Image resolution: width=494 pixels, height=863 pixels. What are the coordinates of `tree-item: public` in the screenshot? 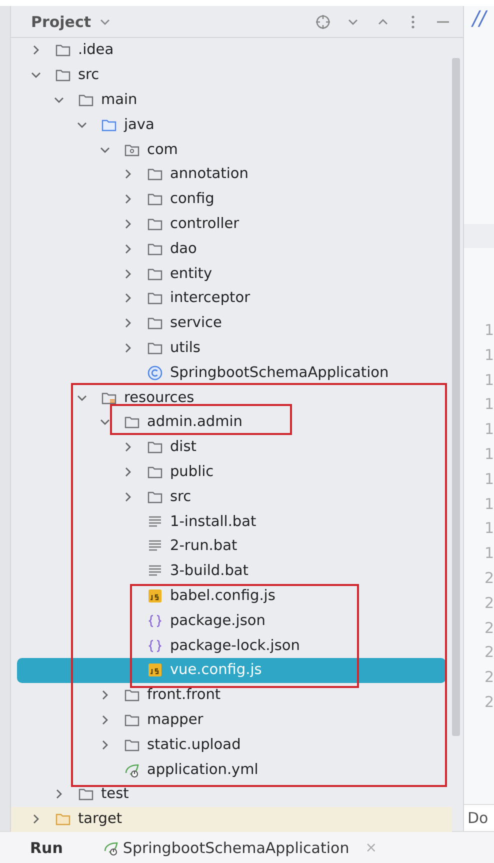 It's located at (231, 472).